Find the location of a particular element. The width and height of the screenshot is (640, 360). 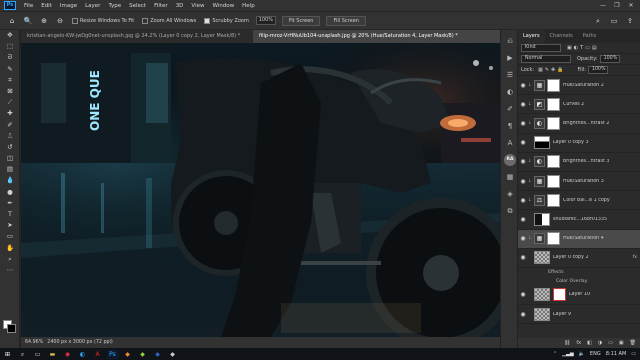

layer-row: ◉ Layer 0 copy 2 fx is located at coordinates (579, 258).